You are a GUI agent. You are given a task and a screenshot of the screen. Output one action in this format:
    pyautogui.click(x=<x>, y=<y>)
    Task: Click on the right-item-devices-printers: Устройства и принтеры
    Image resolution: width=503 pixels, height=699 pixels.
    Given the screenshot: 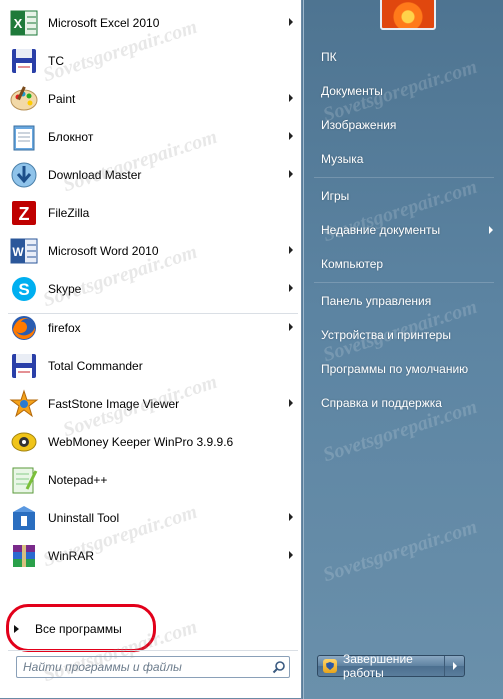 What is the action you would take?
    pyautogui.click(x=403, y=335)
    